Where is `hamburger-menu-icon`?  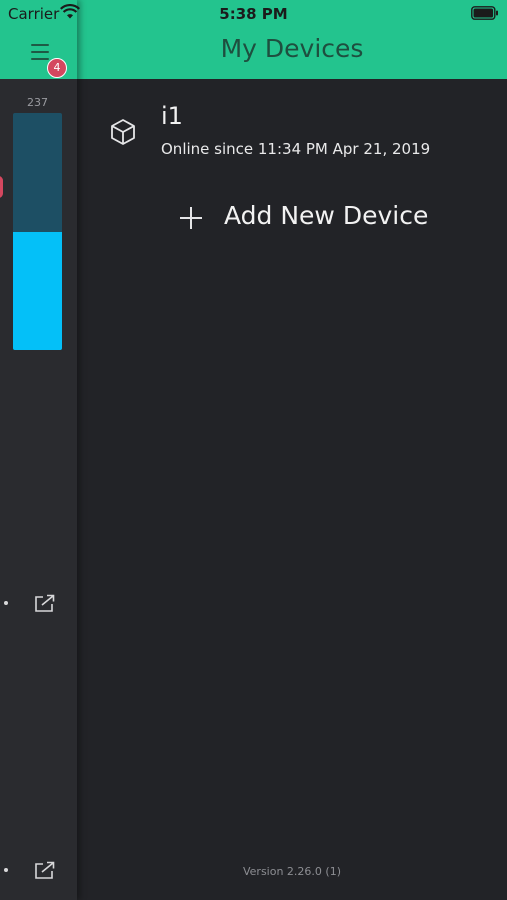
hamburger-menu-icon is located at coordinates (40, 52).